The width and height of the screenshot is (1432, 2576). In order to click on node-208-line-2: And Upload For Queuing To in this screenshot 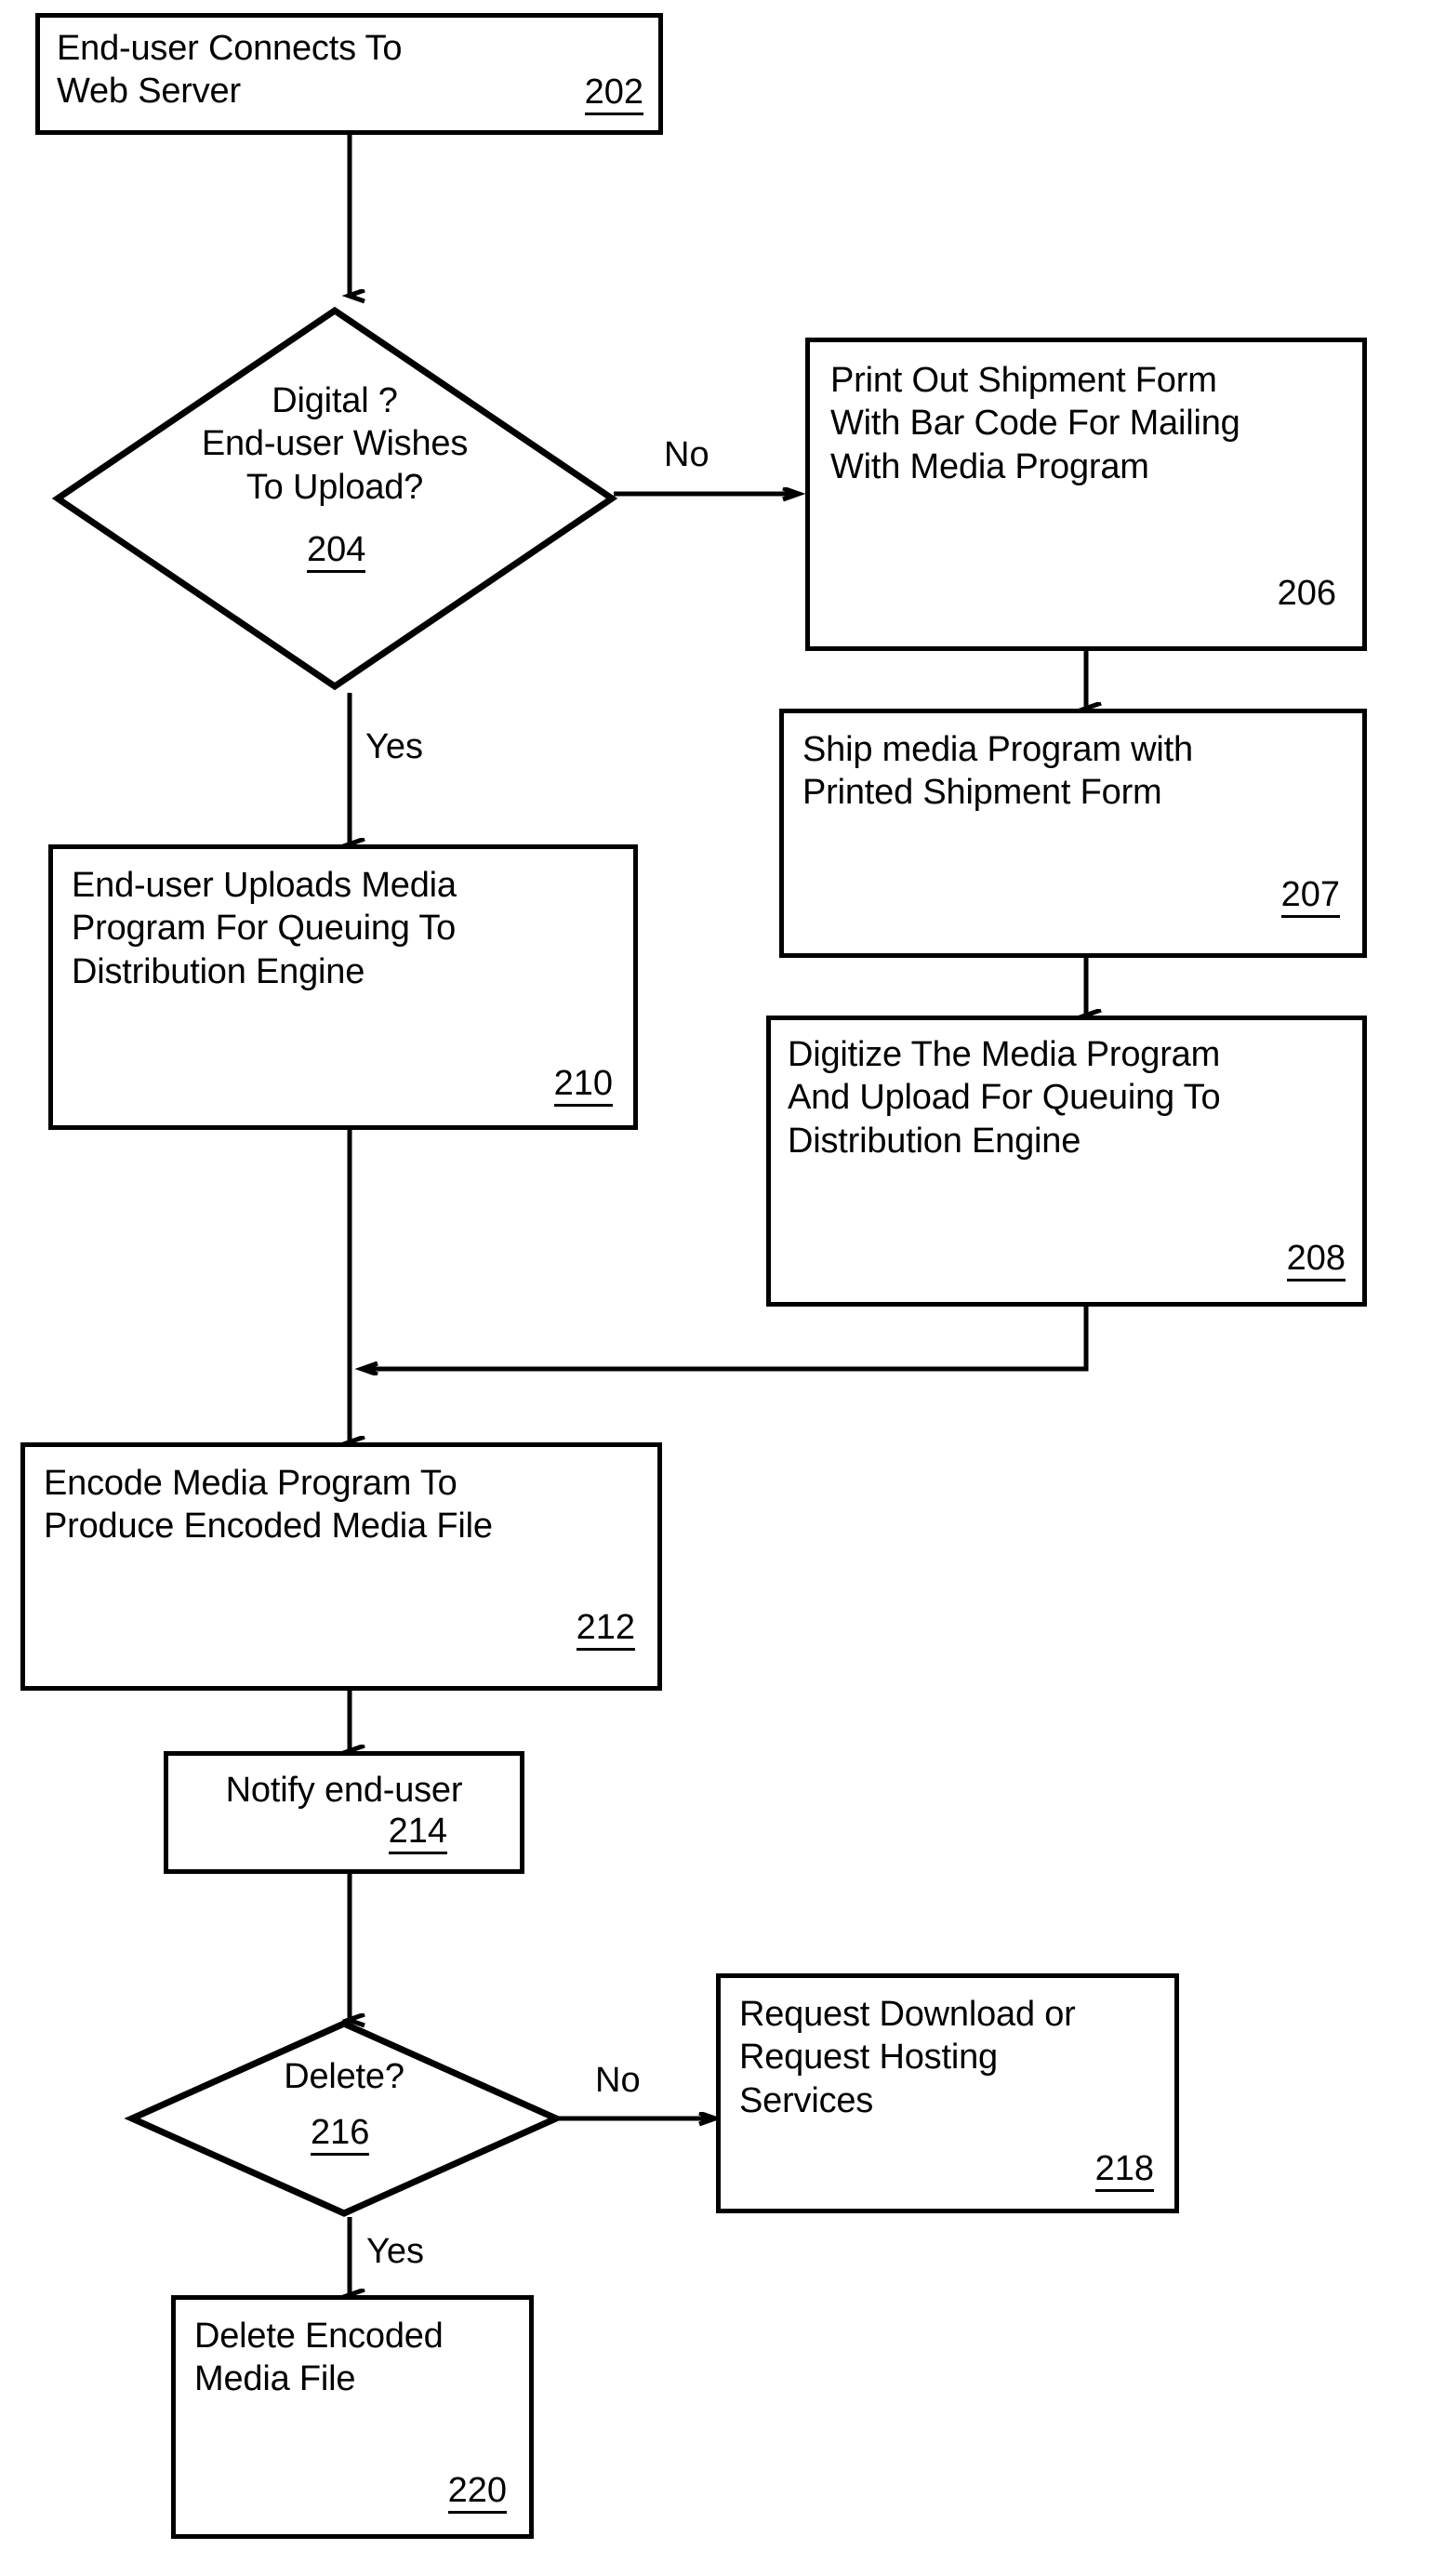, I will do `click(1004, 1098)`.